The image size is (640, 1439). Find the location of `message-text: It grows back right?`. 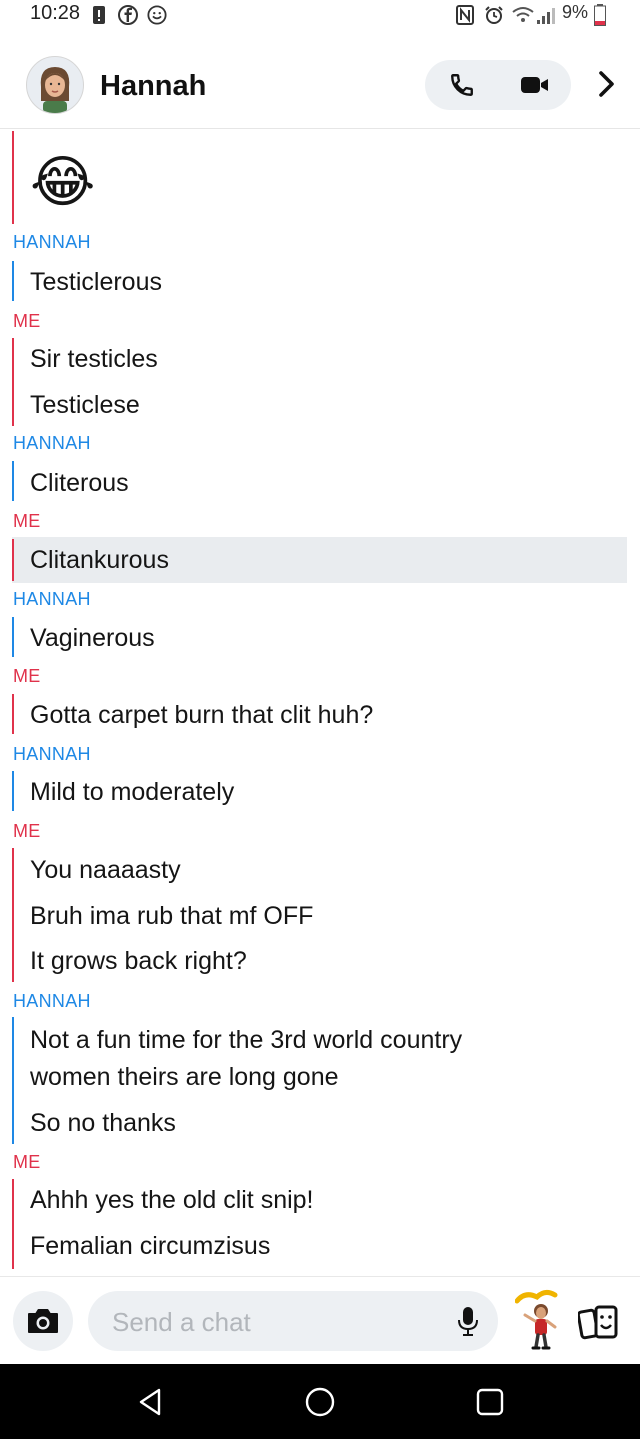

message-text: It grows back right? is located at coordinates (138, 961).